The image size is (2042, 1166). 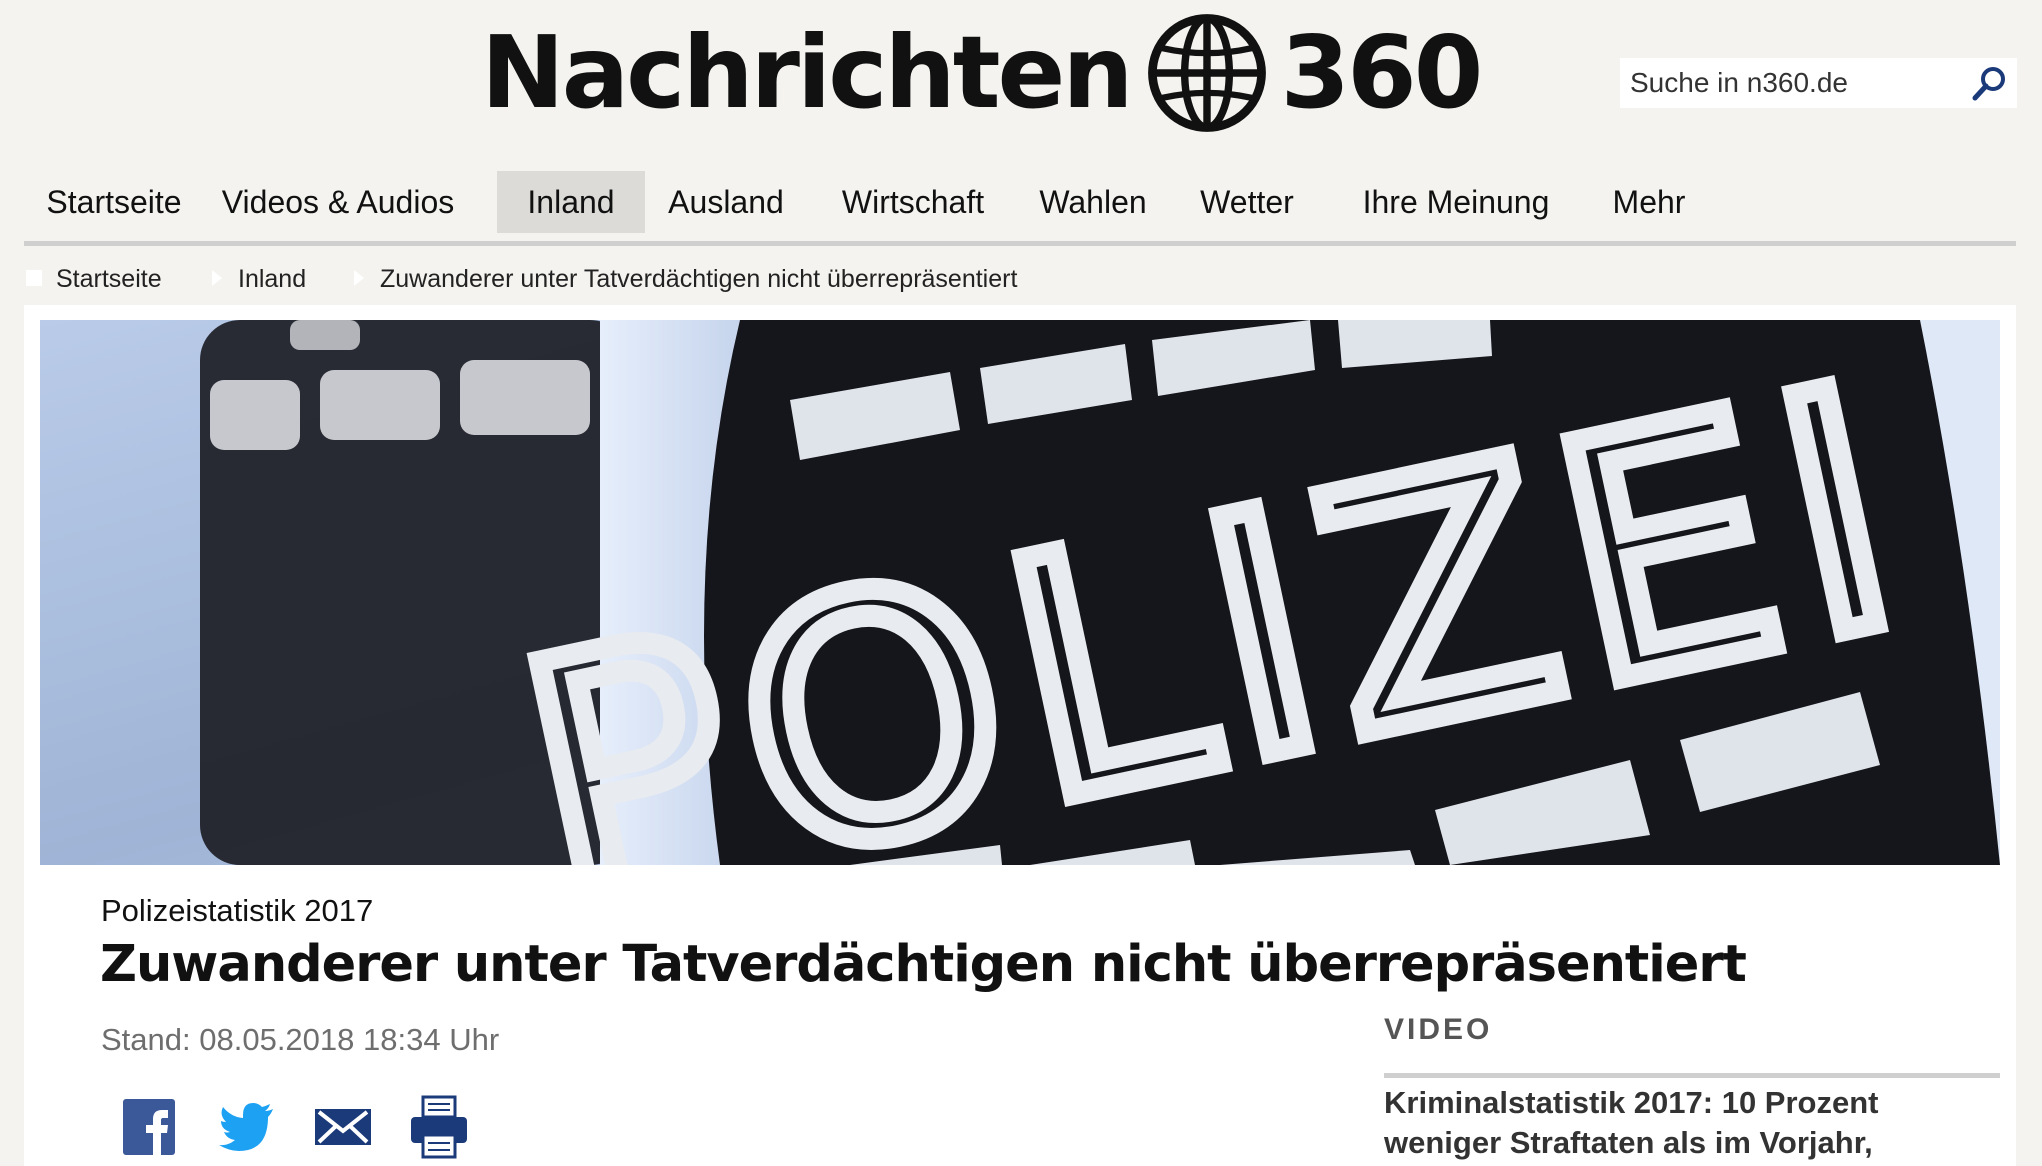 What do you see at coordinates (1631, 1102) in the screenshot?
I see `video-title-line-1: Kriminalstatistik 2017: 10 Prozent` at bounding box center [1631, 1102].